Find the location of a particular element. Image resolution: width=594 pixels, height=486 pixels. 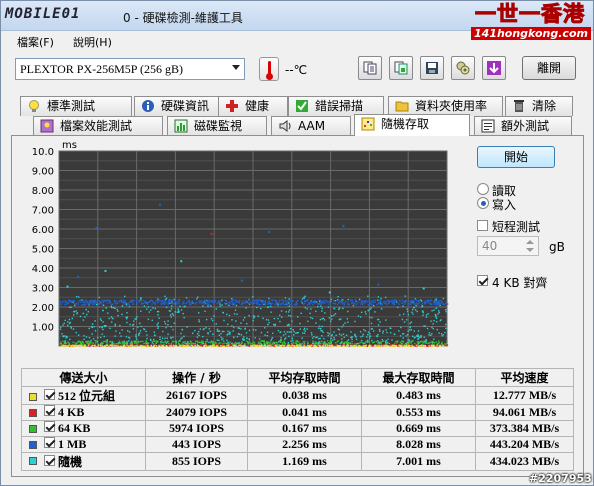

tab-file-benchmark: 檔案效能測試 is located at coordinates (98, 126).